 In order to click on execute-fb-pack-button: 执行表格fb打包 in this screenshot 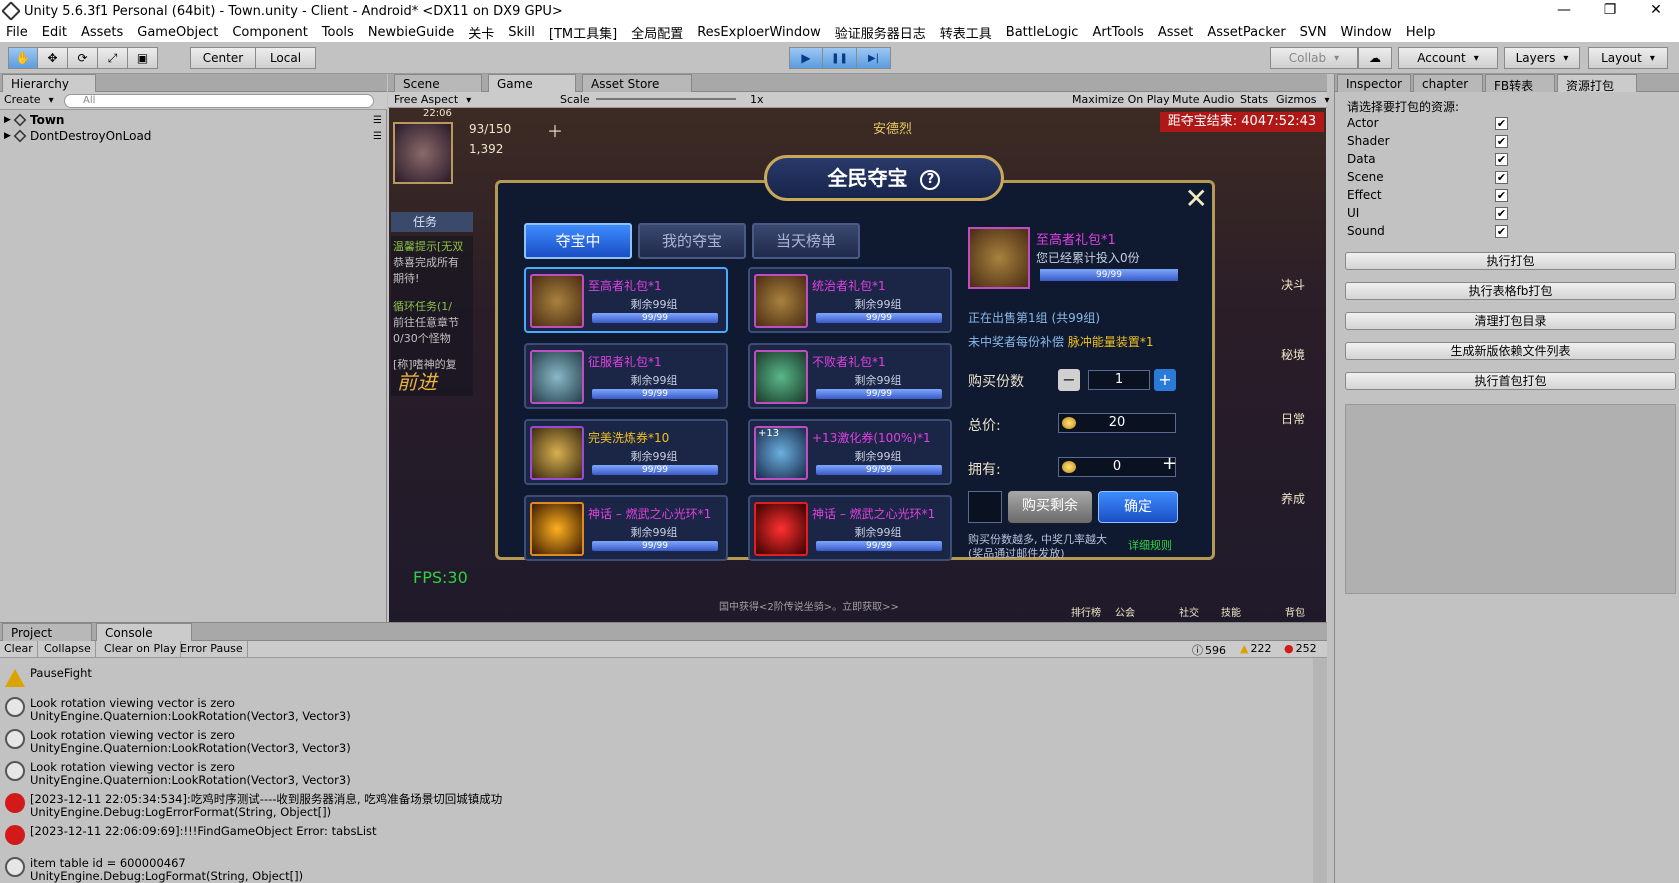, I will do `click(1510, 291)`.